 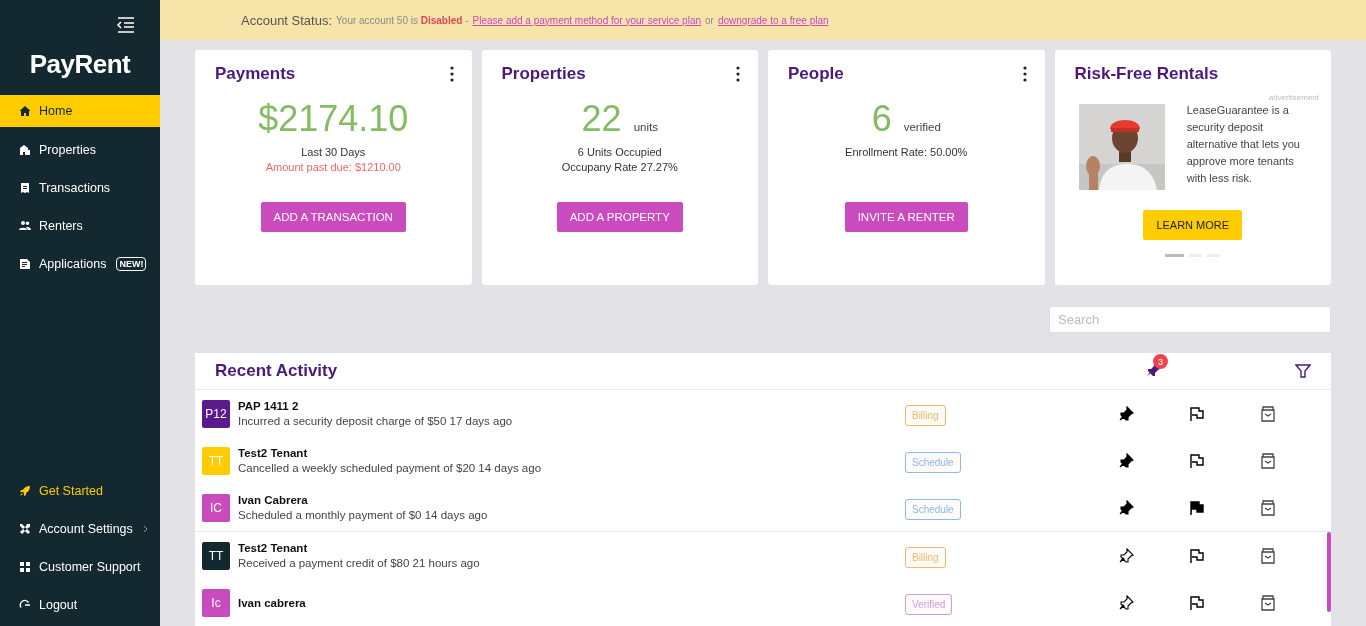 What do you see at coordinates (80, 529) in the screenshot?
I see `nav-item: Account Settings` at bounding box center [80, 529].